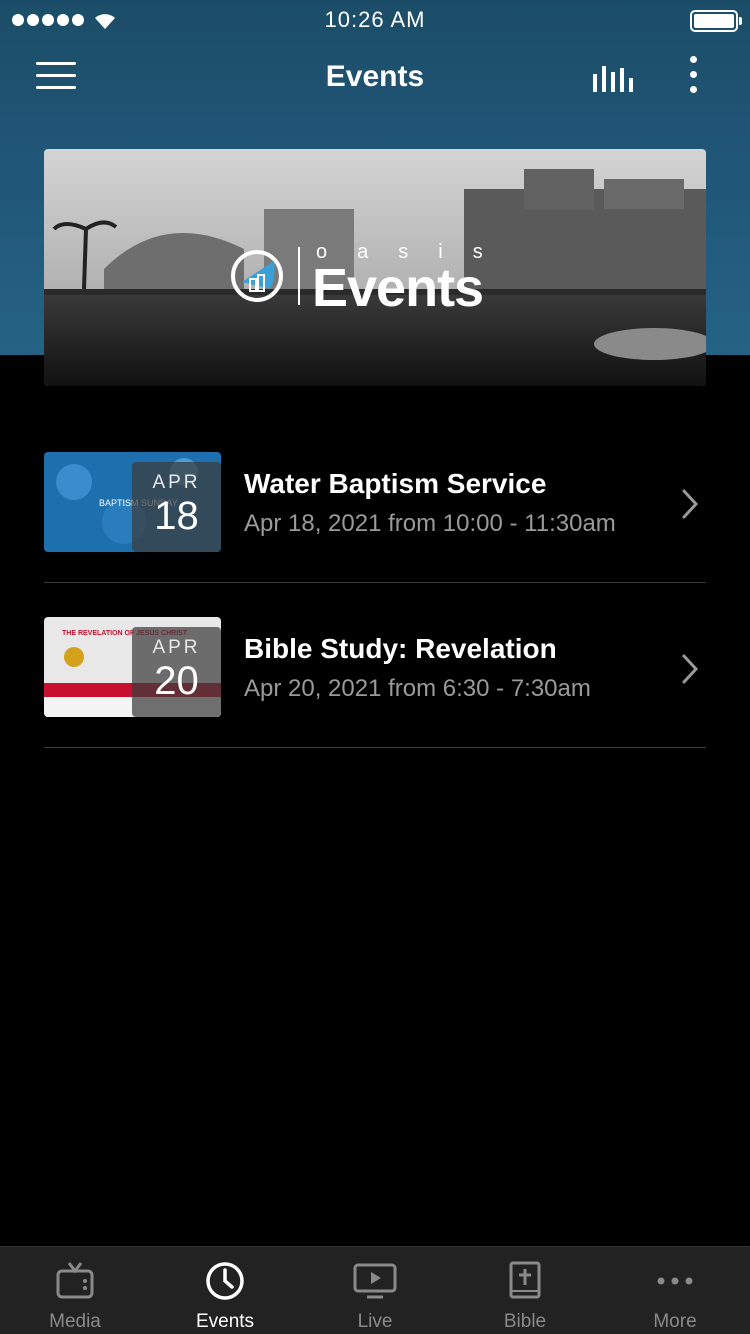 The image size is (750, 1334). I want to click on tab-live: Live, so click(375, 1290).